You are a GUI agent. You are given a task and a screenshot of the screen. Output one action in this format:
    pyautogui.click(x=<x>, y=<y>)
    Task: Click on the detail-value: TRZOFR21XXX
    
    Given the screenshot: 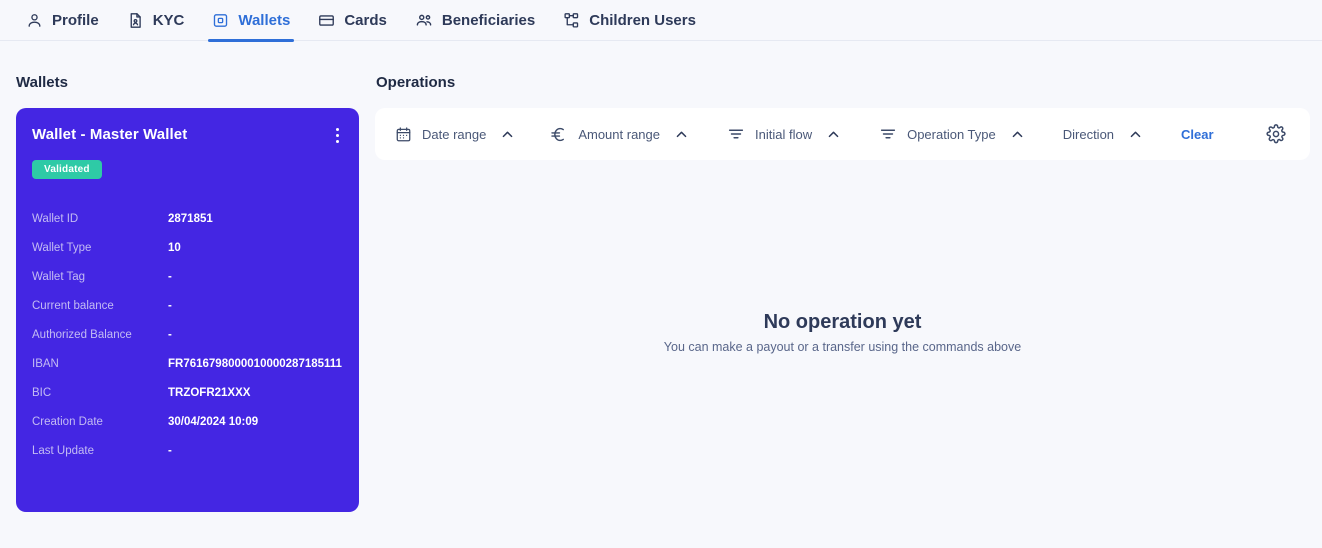 What is the action you would take?
    pyautogui.click(x=209, y=392)
    